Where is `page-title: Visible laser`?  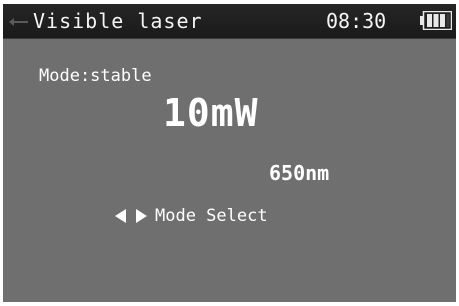
page-title: Visible laser is located at coordinates (118, 21).